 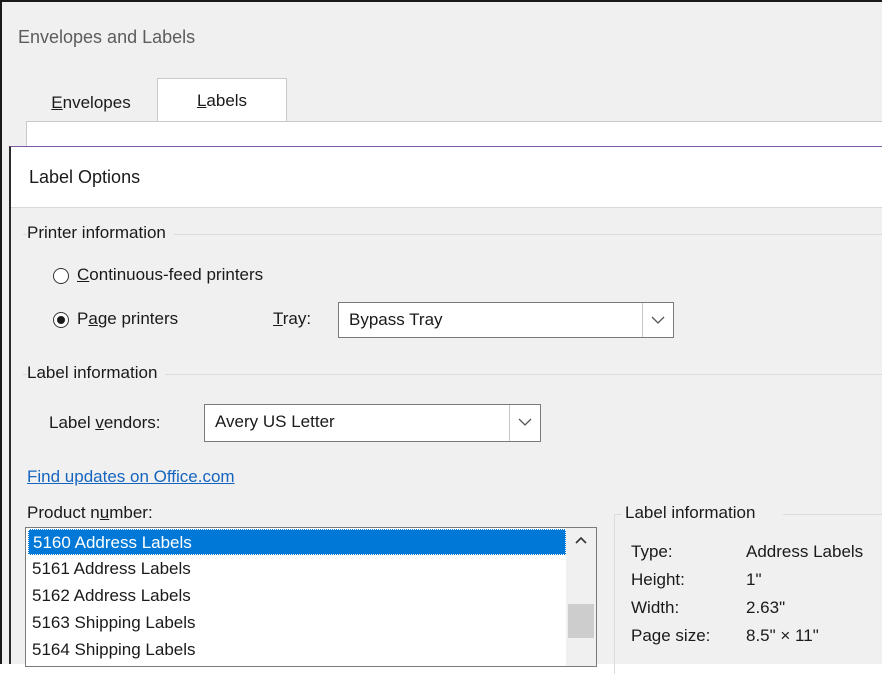 I want to click on page-printers-label: Page printers, so click(x=127, y=319).